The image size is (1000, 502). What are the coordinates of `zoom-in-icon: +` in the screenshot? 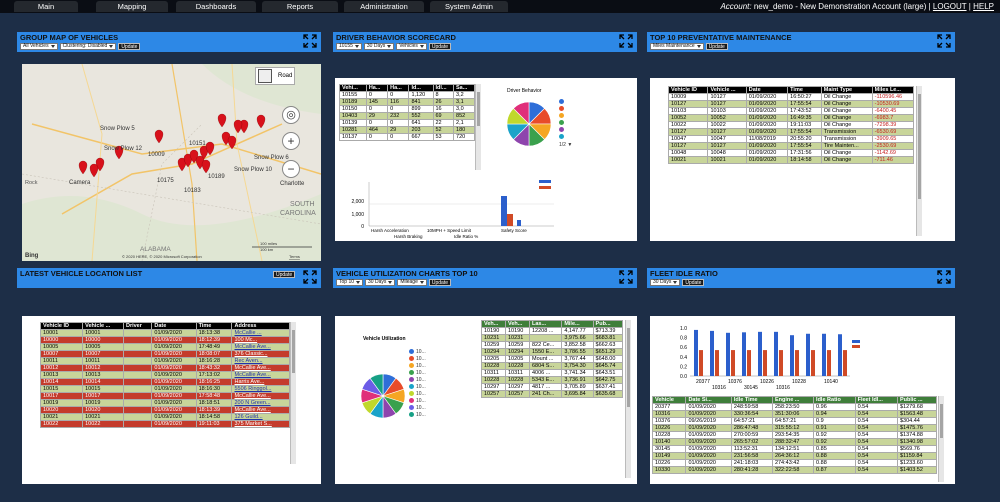 It's located at (291, 141).